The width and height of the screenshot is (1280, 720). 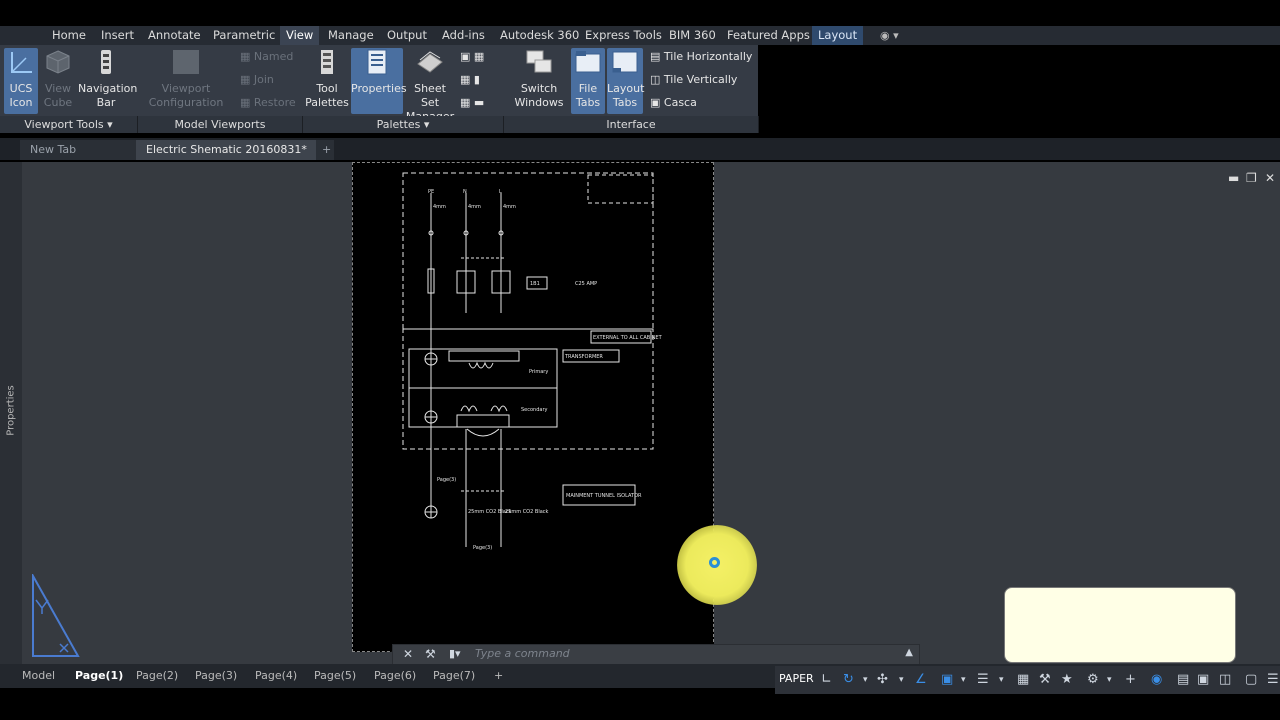 What do you see at coordinates (430, 86) in the screenshot?
I see `sheet-set-manager-button: Sheet Set Manager` at bounding box center [430, 86].